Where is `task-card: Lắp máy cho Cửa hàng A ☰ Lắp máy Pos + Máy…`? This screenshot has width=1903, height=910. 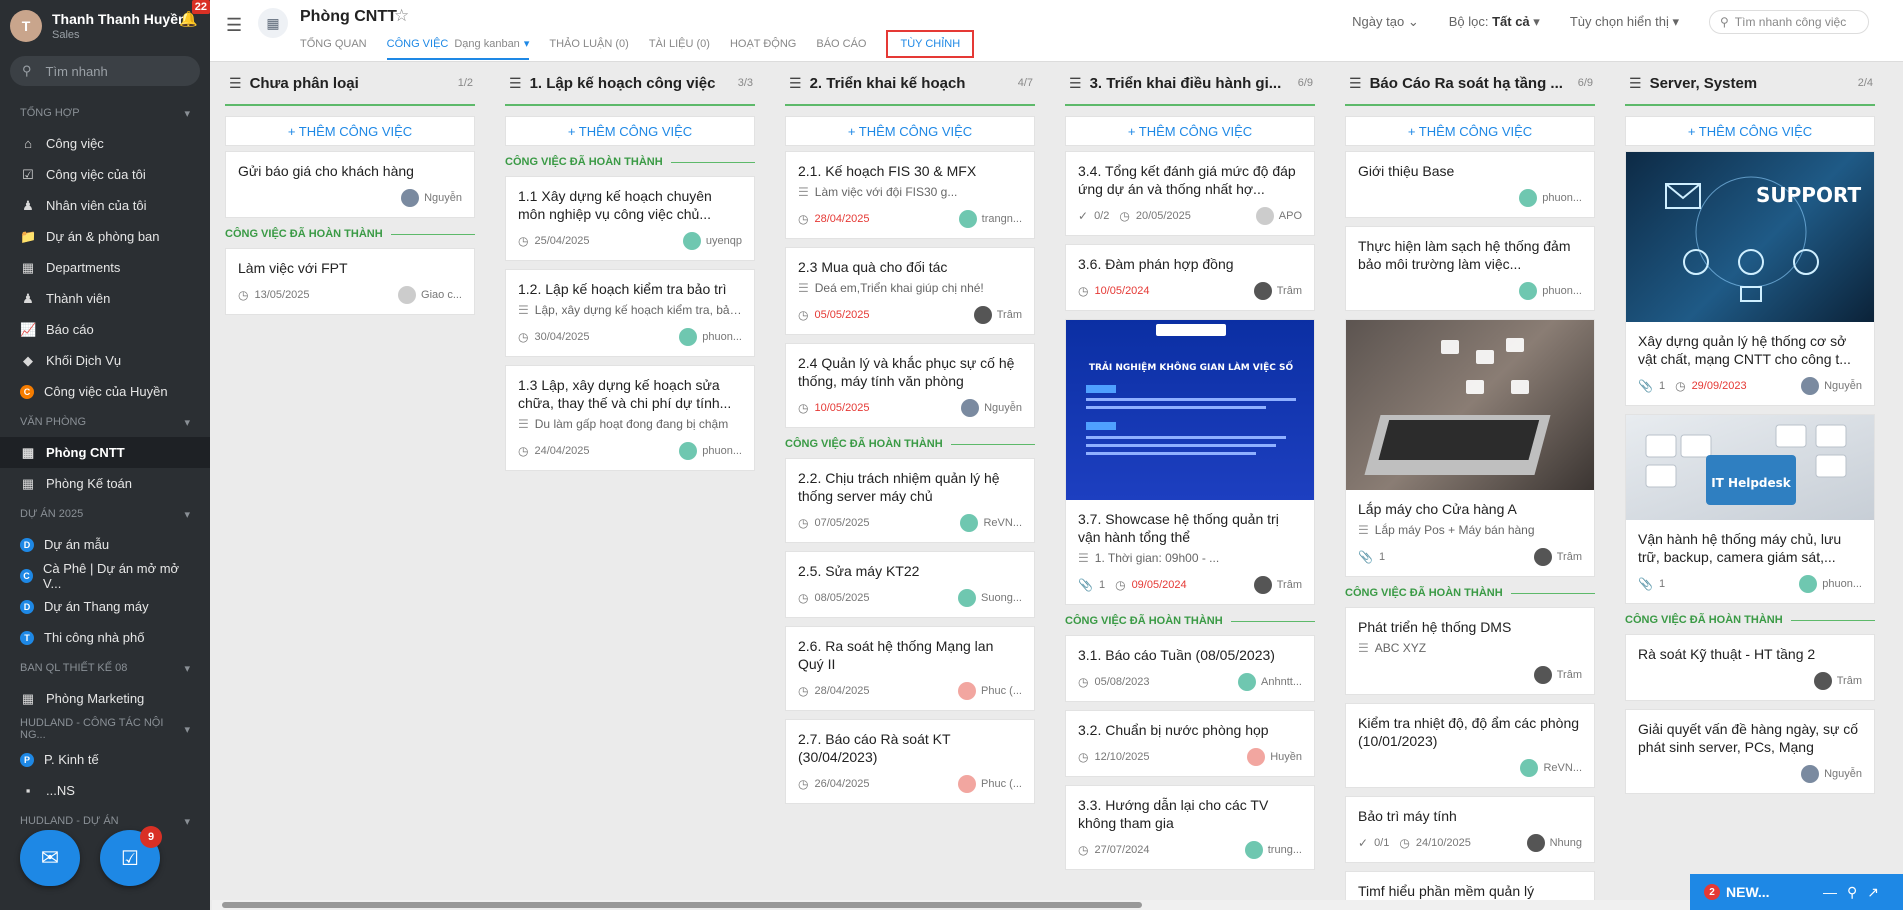
task-card: Lắp máy cho Cửa hàng A ☰ Lắp máy Pos + Máy… is located at coordinates (1470, 448).